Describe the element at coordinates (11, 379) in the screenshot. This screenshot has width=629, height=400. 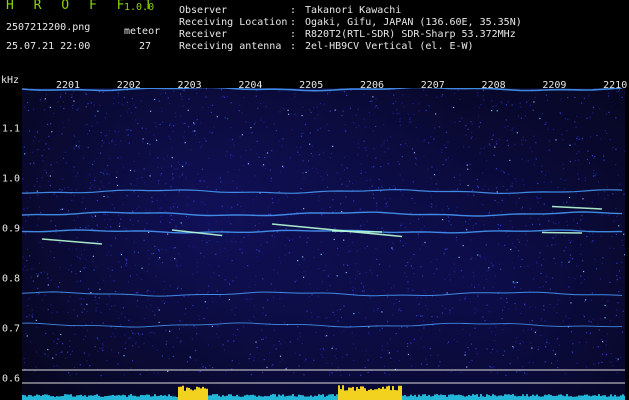
I see `y-tick-label: 0.6` at that location.